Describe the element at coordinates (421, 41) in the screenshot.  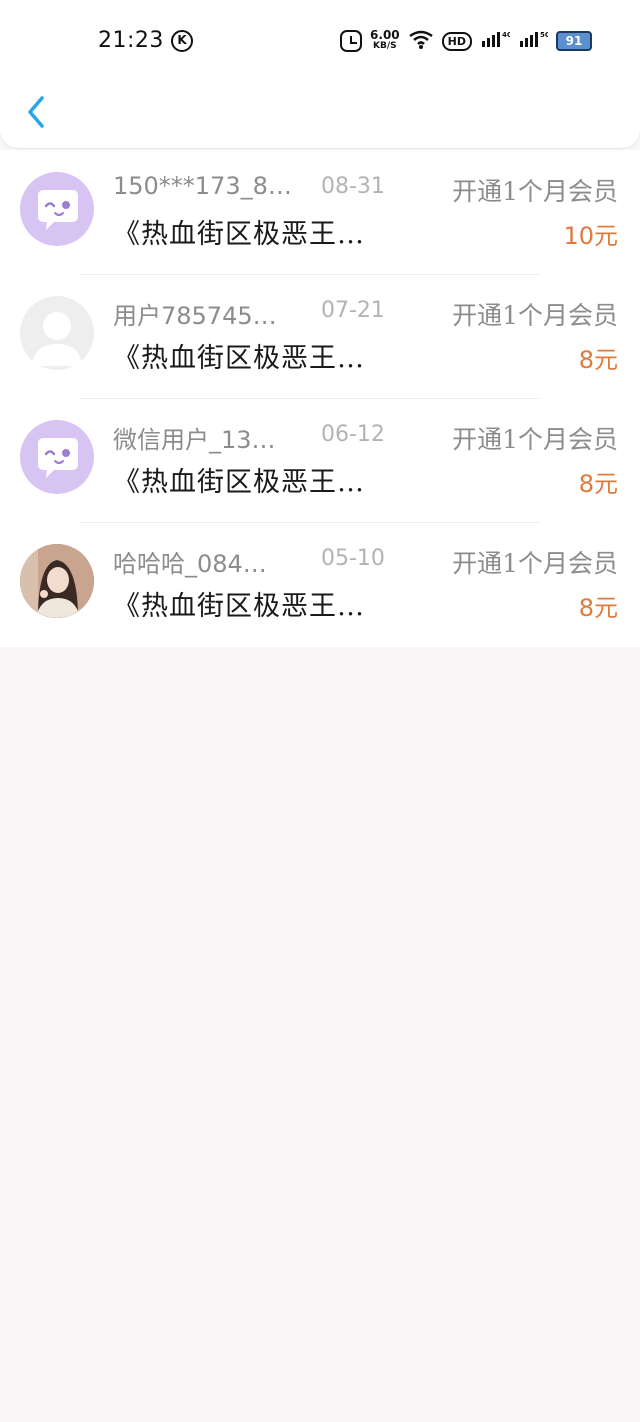
I see `wifi-icon` at that location.